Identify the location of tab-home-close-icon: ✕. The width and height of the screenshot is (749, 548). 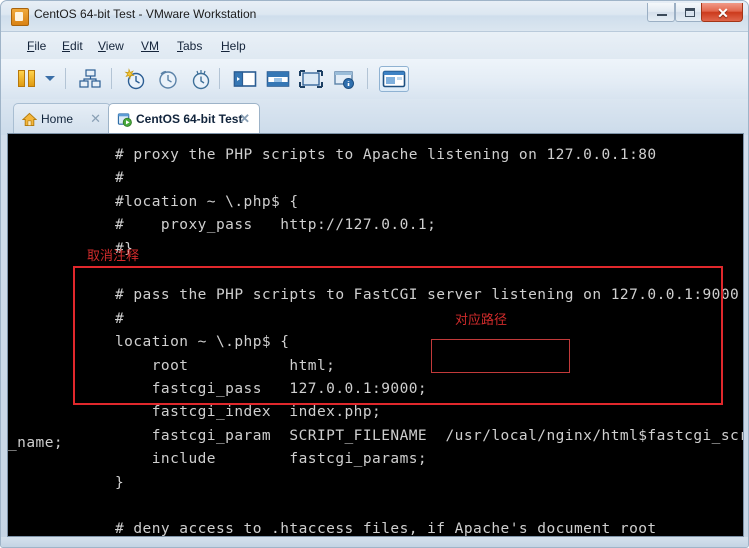
(95, 119).